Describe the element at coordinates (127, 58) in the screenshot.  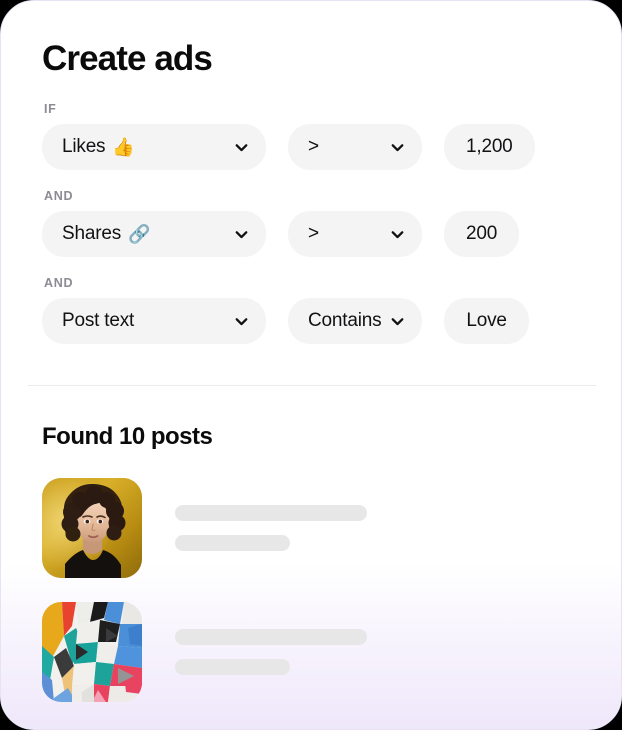
I see `page-title: Create ads` at that location.